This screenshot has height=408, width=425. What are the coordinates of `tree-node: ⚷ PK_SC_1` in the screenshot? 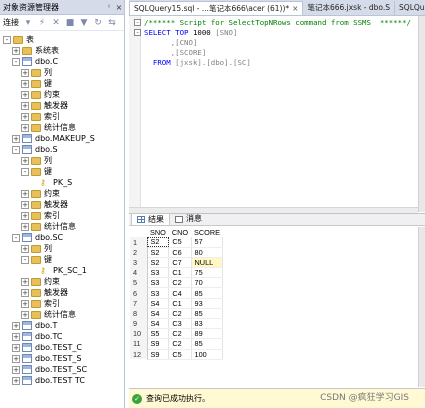 It's located at (43, 270).